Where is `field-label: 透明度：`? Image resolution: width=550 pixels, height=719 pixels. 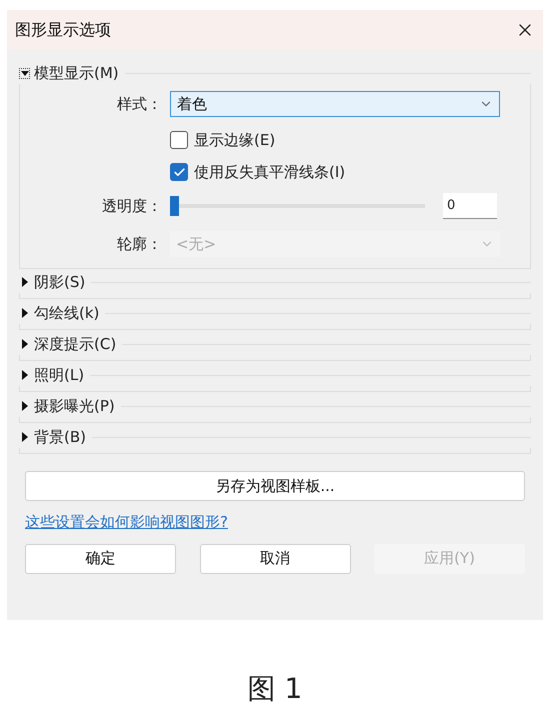
field-label: 透明度： is located at coordinates (132, 206).